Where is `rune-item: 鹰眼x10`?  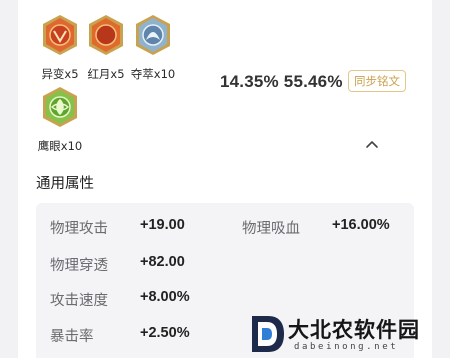
rune-item: 鹰眼x10 is located at coordinates (60, 120).